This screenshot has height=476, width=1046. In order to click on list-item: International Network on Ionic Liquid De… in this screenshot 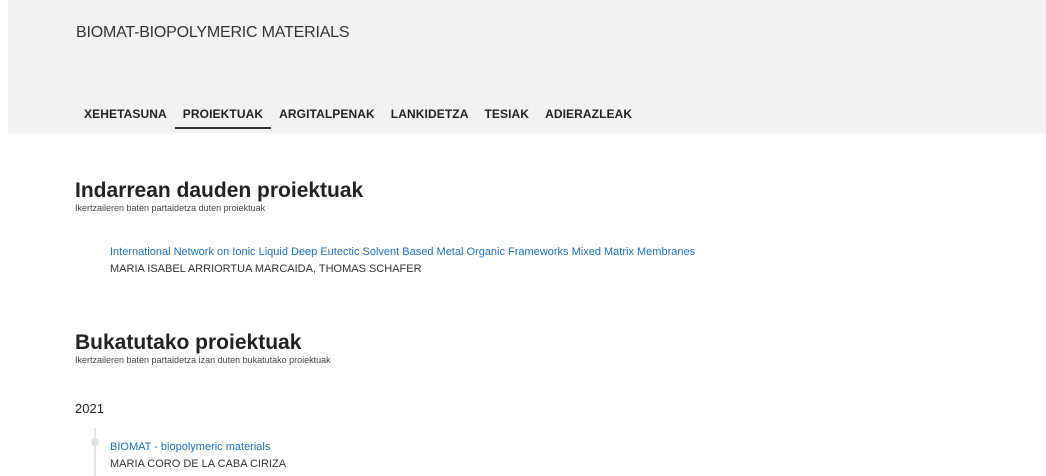, I will do `click(402, 261)`.